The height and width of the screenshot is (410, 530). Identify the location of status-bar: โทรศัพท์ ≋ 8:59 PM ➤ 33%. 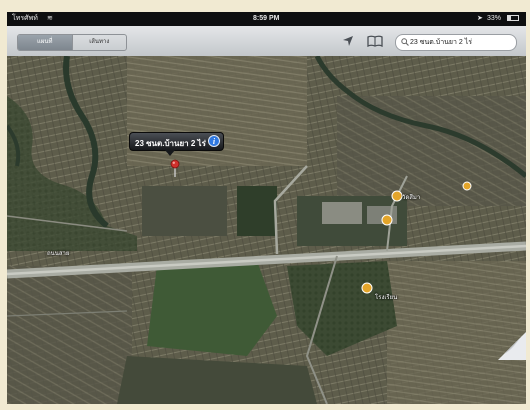
(266, 19).